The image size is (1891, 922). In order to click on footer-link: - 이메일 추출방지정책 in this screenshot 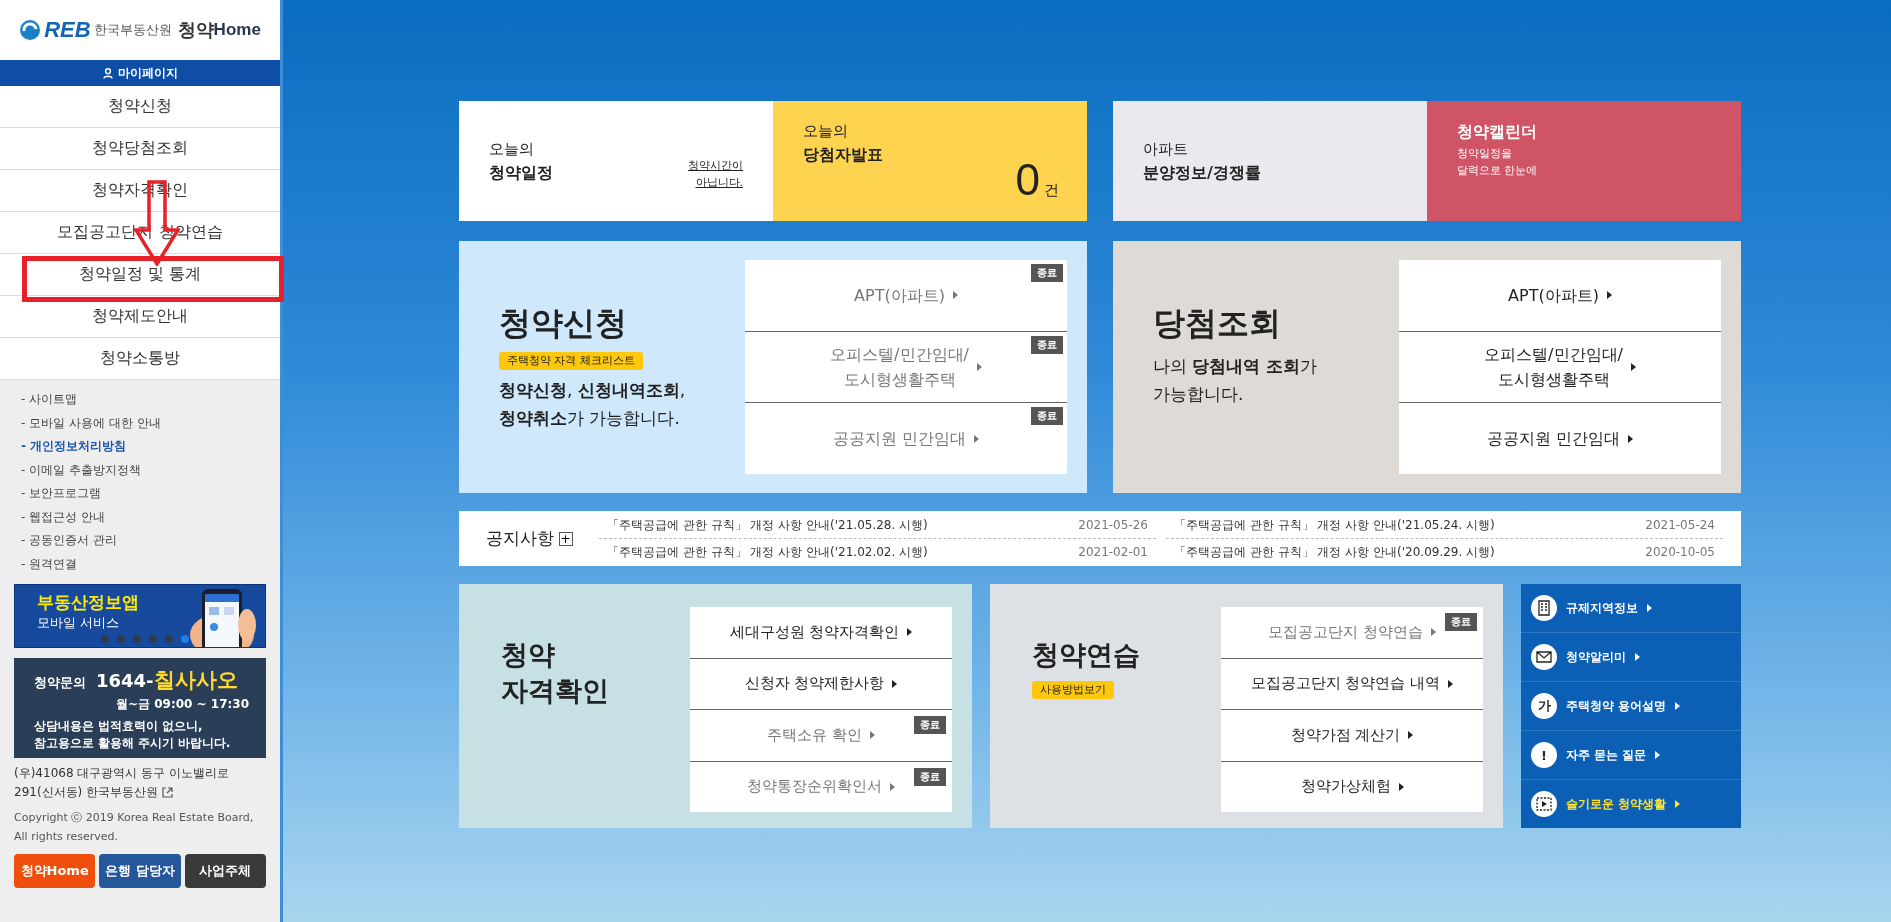, I will do `click(143, 470)`.